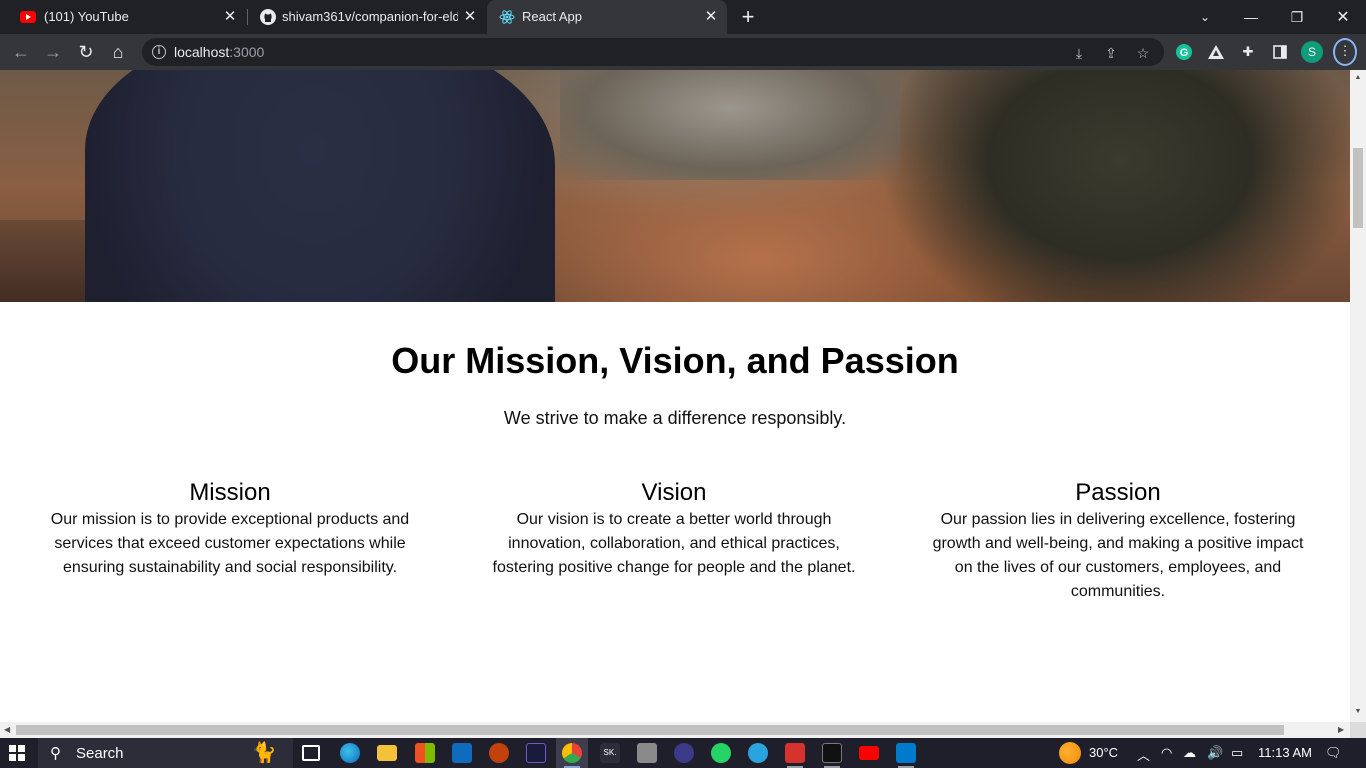  I want to click on reload-icon: ↻, so click(86, 52).